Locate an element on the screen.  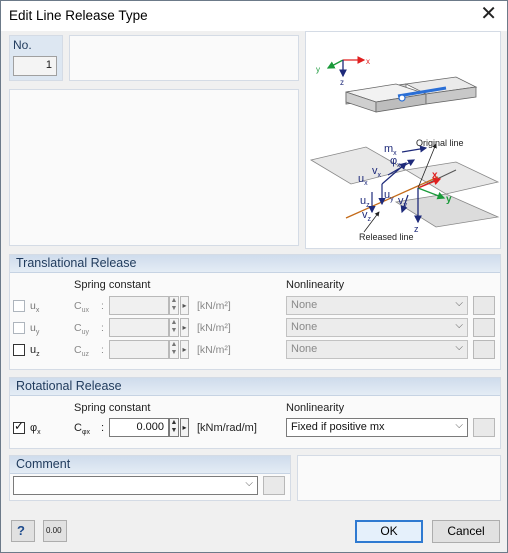
cphix-value: 0.000 is located at coordinates (150, 427).